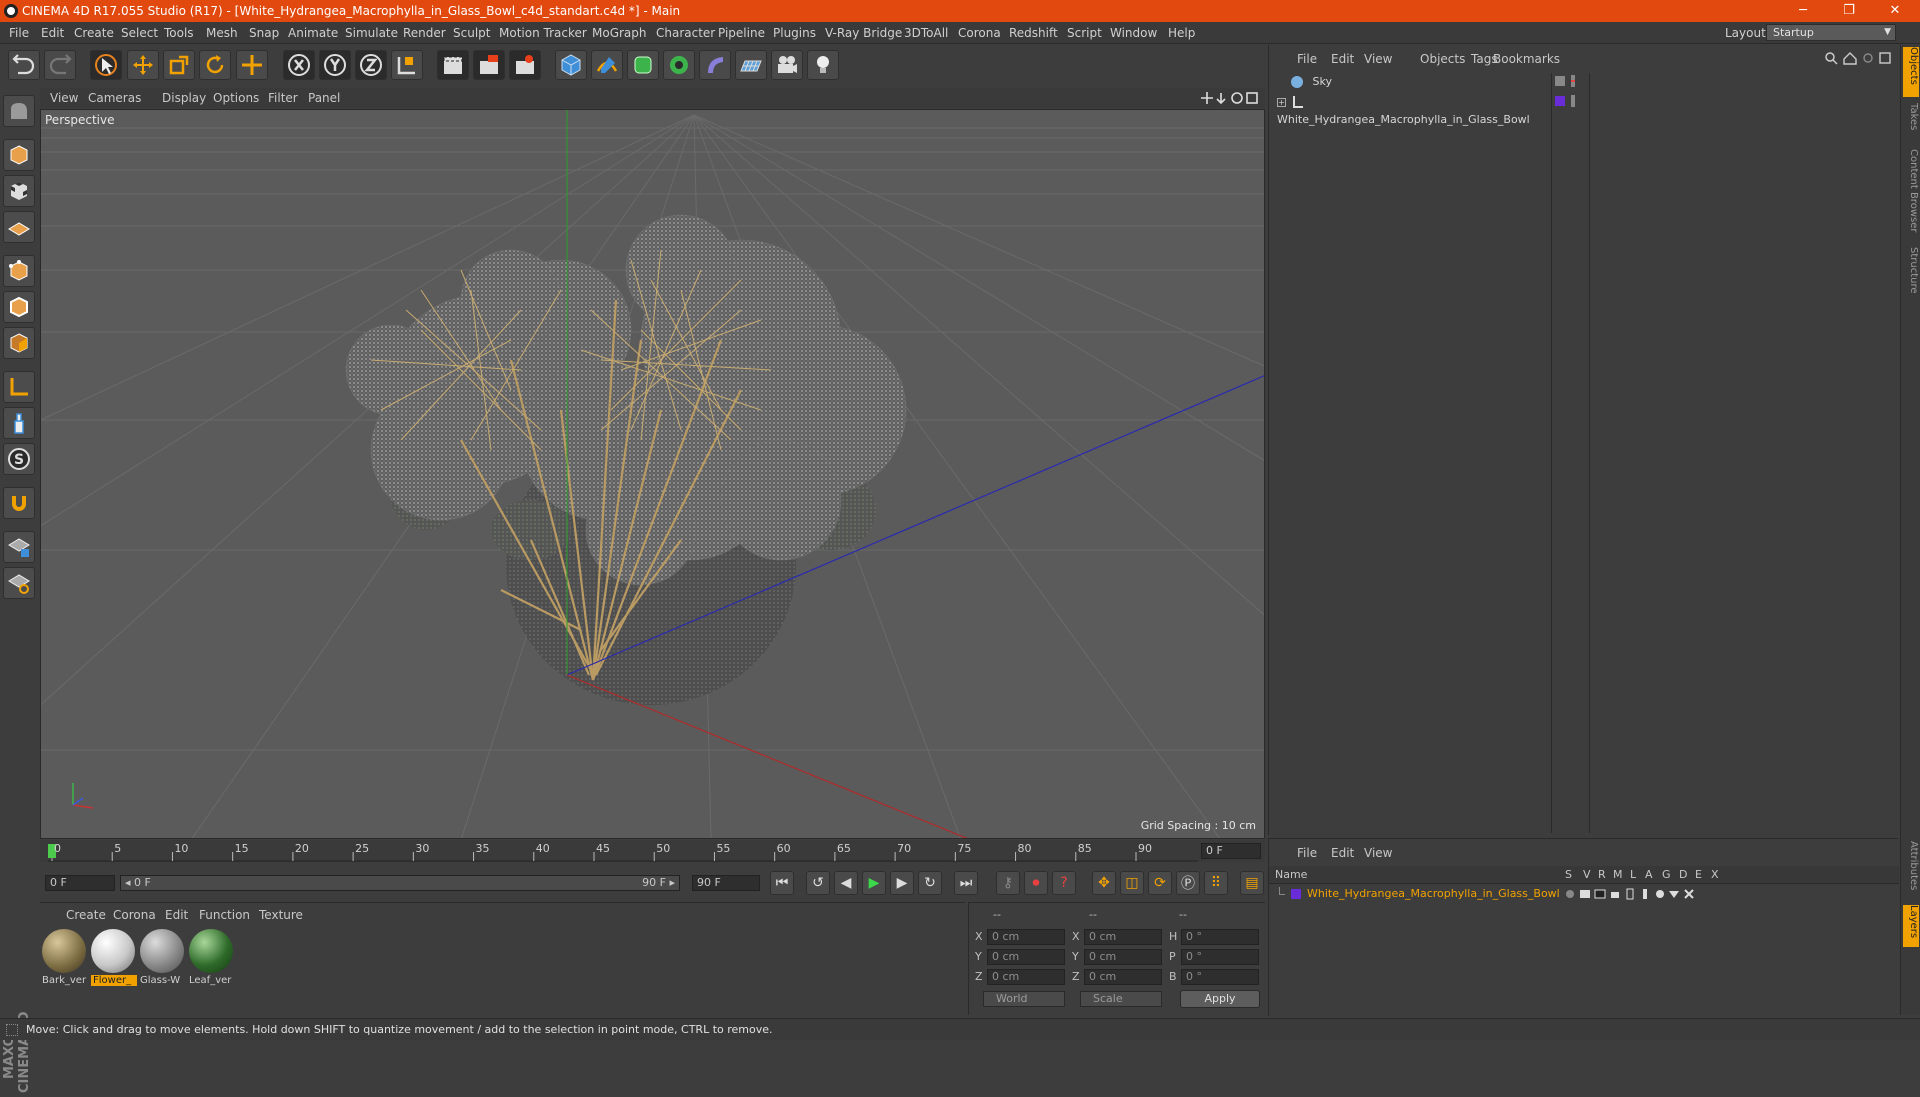 This screenshot has width=1920, height=1097. Describe the element at coordinates (1911, 926) in the screenshot. I see `tab-layers: Layers` at that location.